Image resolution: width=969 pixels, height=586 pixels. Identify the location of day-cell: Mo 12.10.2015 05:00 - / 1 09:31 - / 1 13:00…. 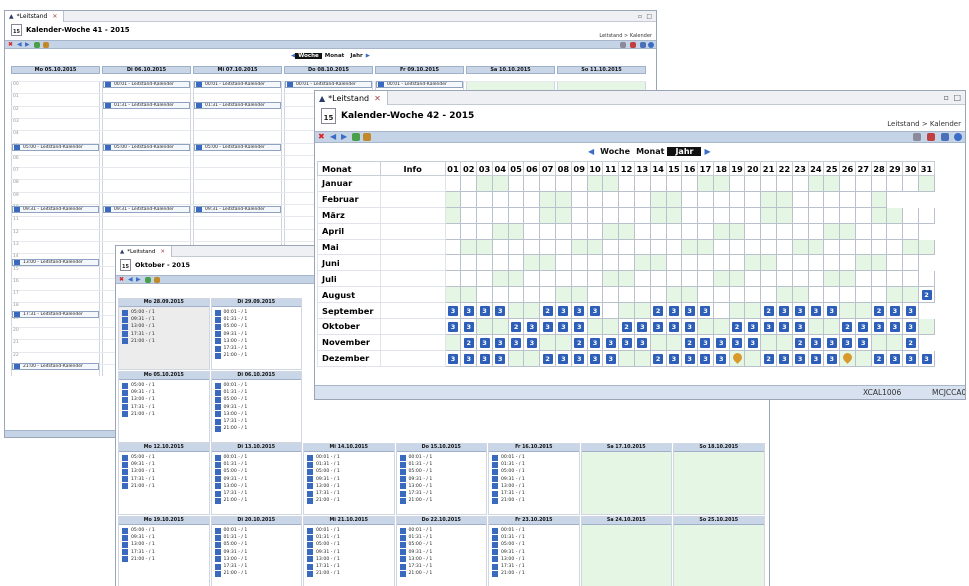
(164, 479).